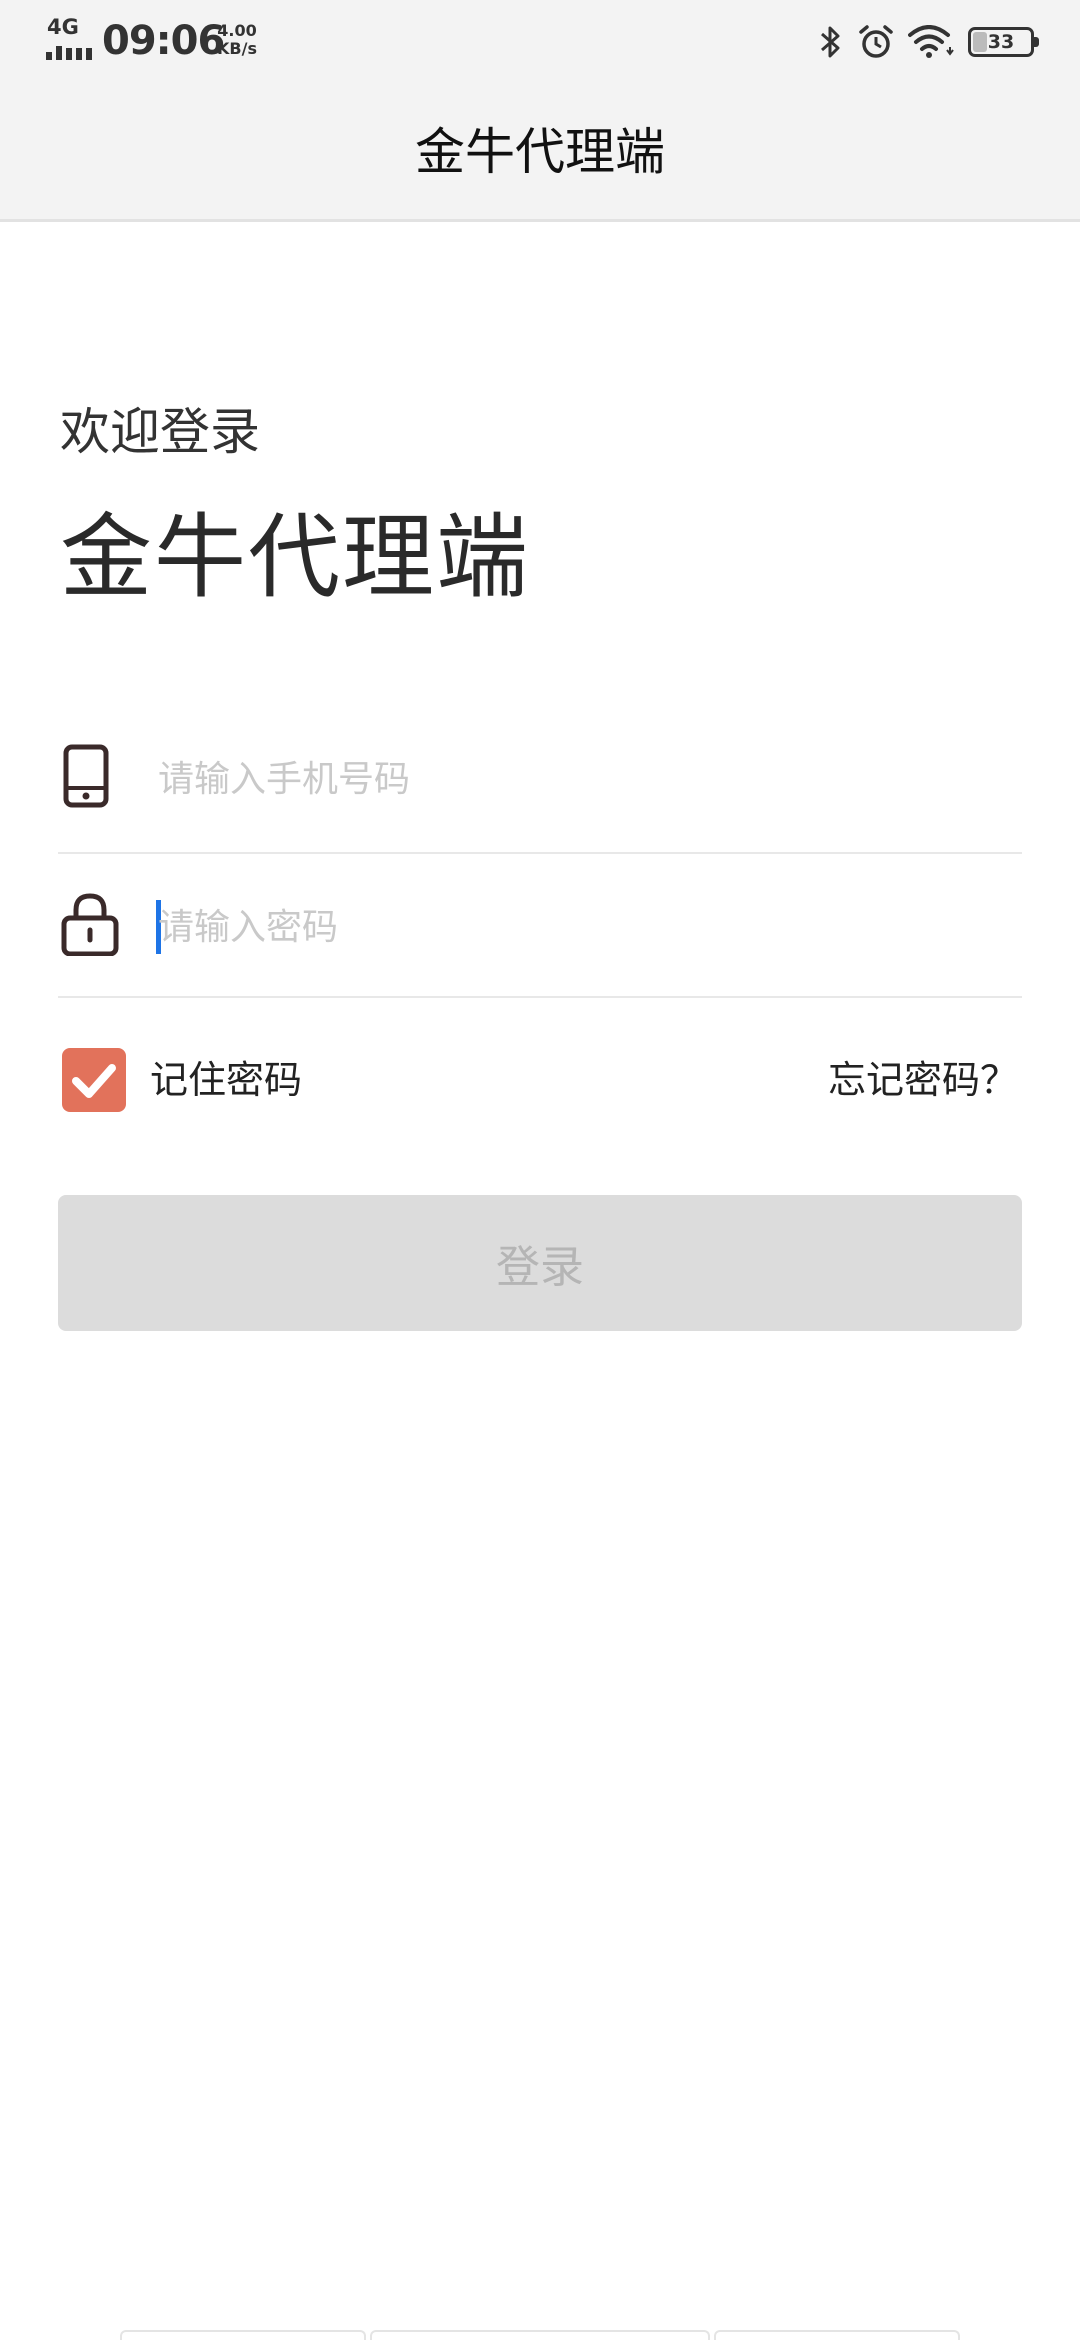 The height and width of the screenshot is (2340, 1080). I want to click on page-title: 金牛代理端, so click(540, 152).